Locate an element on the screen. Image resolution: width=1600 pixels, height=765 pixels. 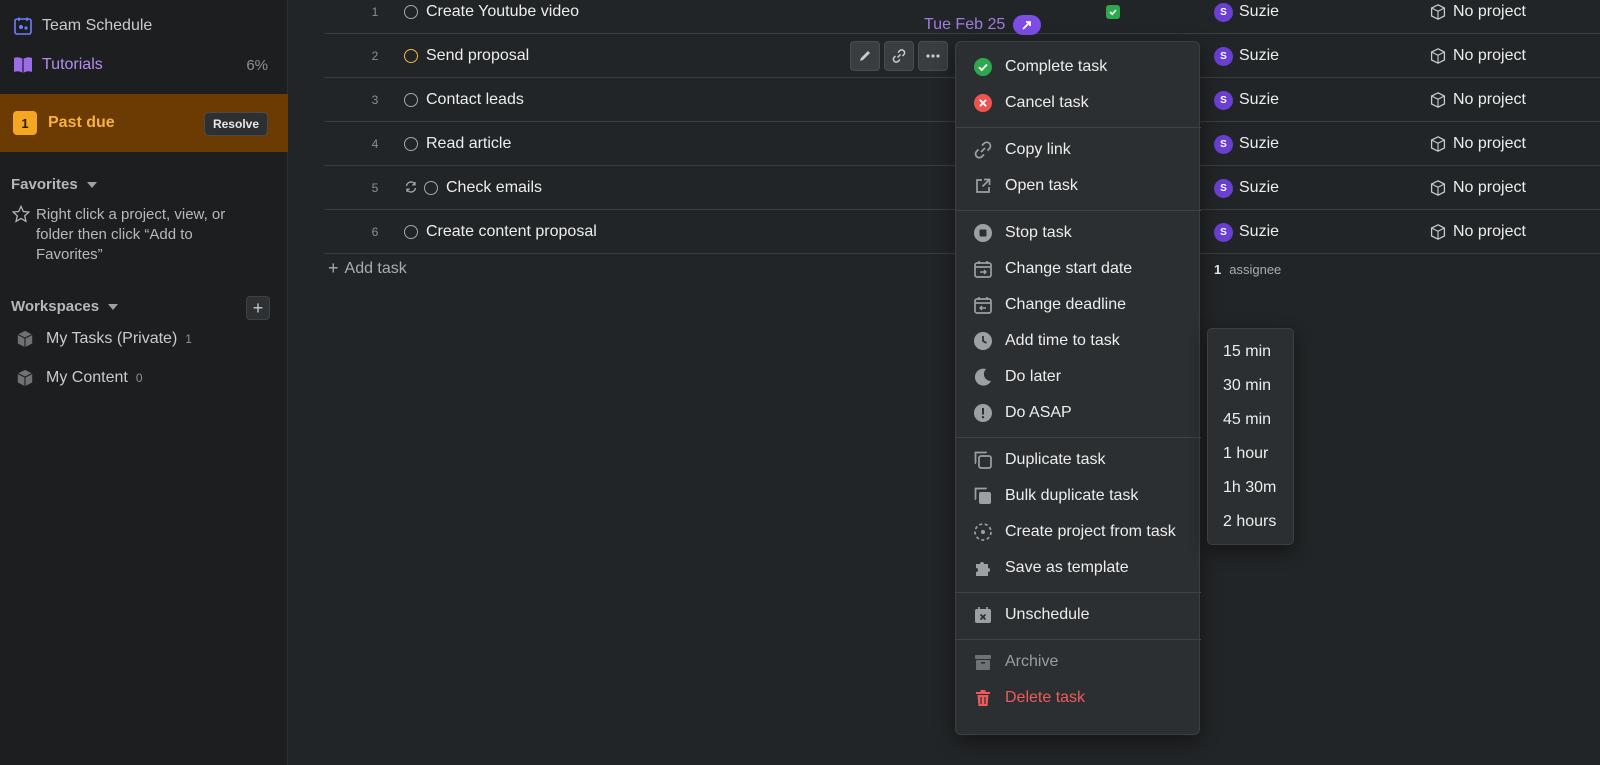
menu-item-label: Cancel task is located at coordinates (1047, 102).